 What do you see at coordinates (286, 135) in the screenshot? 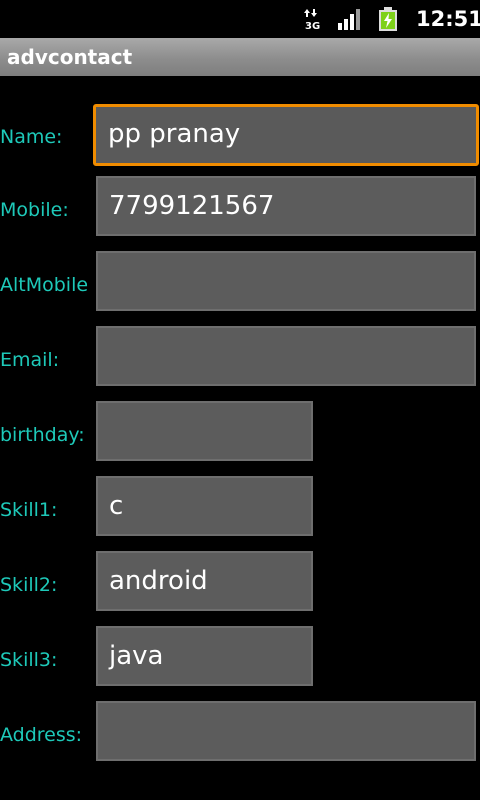
I see `name-field: pp pranay` at bounding box center [286, 135].